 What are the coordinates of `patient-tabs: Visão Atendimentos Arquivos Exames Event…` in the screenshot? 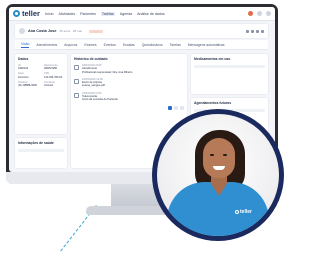 It's located at (141, 45).